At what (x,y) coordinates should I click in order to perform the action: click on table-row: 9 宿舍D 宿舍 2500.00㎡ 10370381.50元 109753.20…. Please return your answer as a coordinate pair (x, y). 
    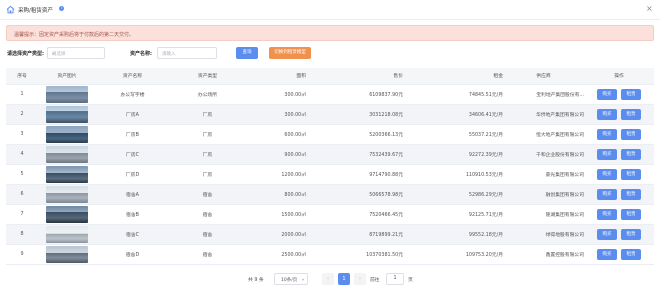
    Looking at the image, I should click on (330, 254).